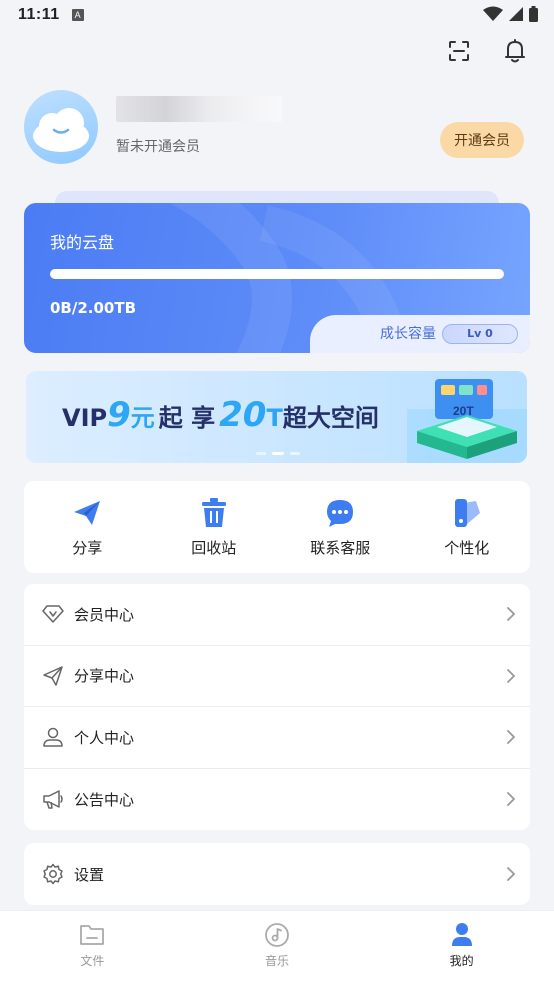 This screenshot has width=554, height=984. Describe the element at coordinates (214, 513) in the screenshot. I see `trash-icon` at that location.